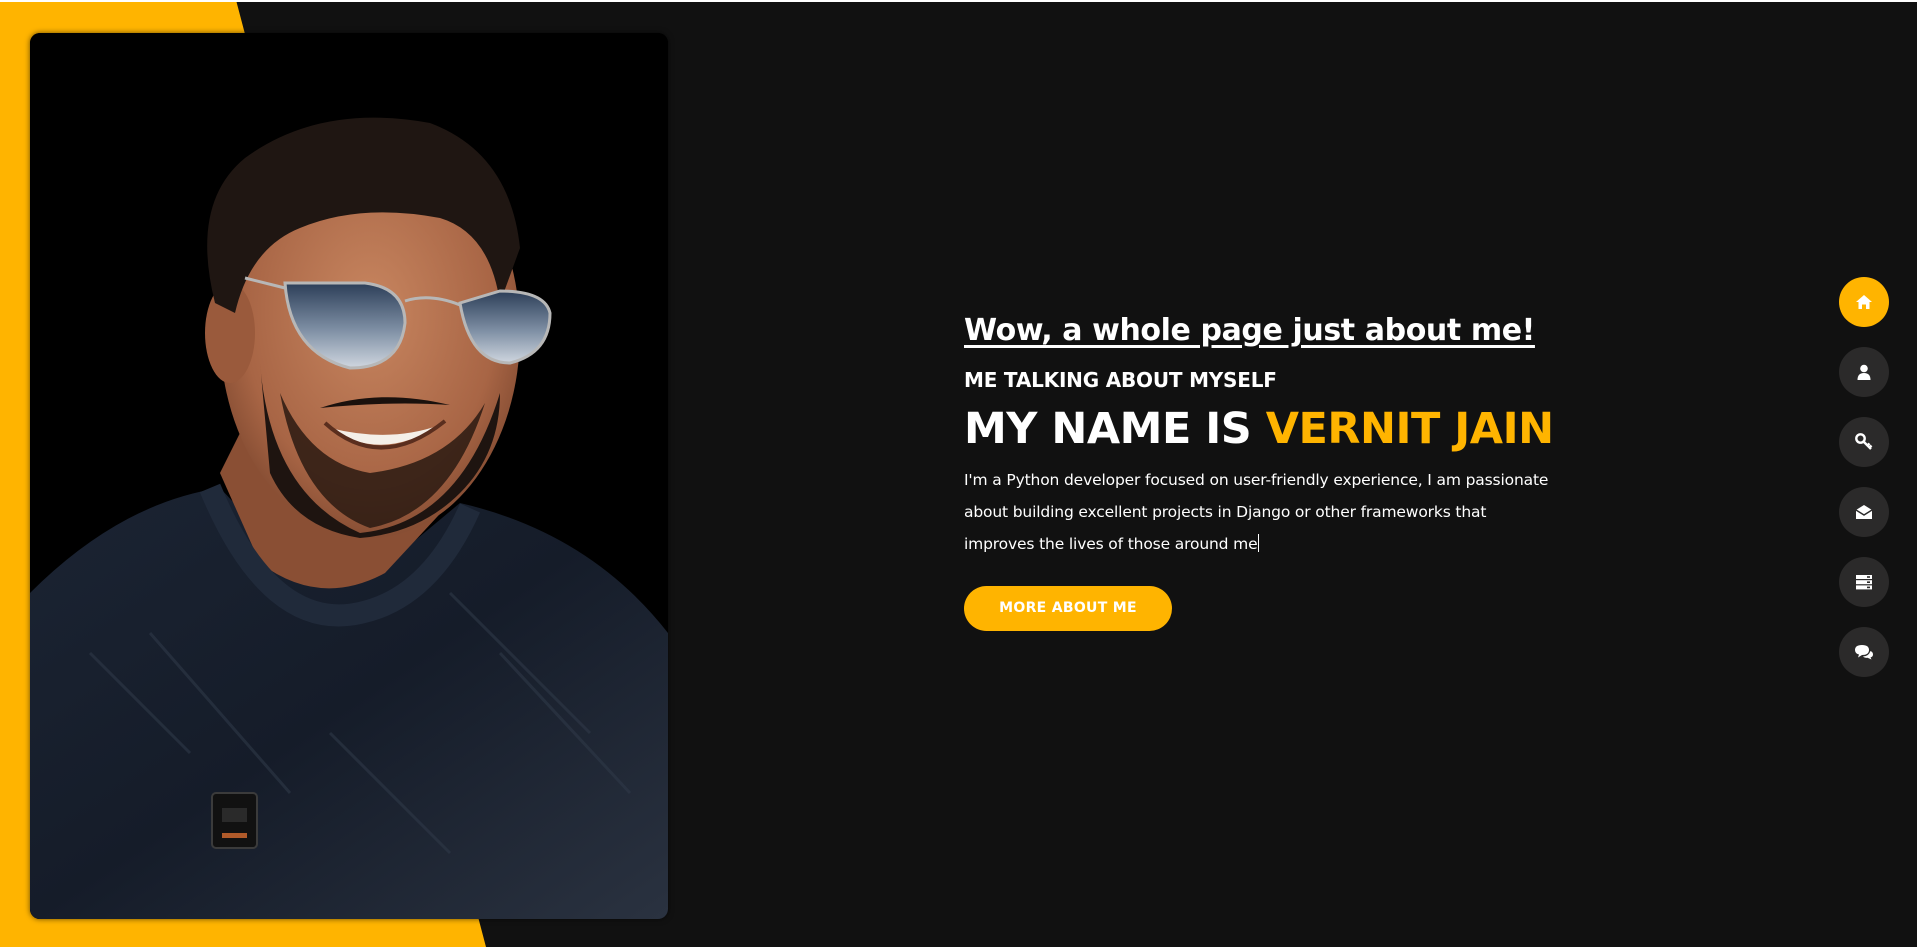 The height and width of the screenshot is (947, 1917). I want to click on envelope-open-icon, so click(1864, 512).